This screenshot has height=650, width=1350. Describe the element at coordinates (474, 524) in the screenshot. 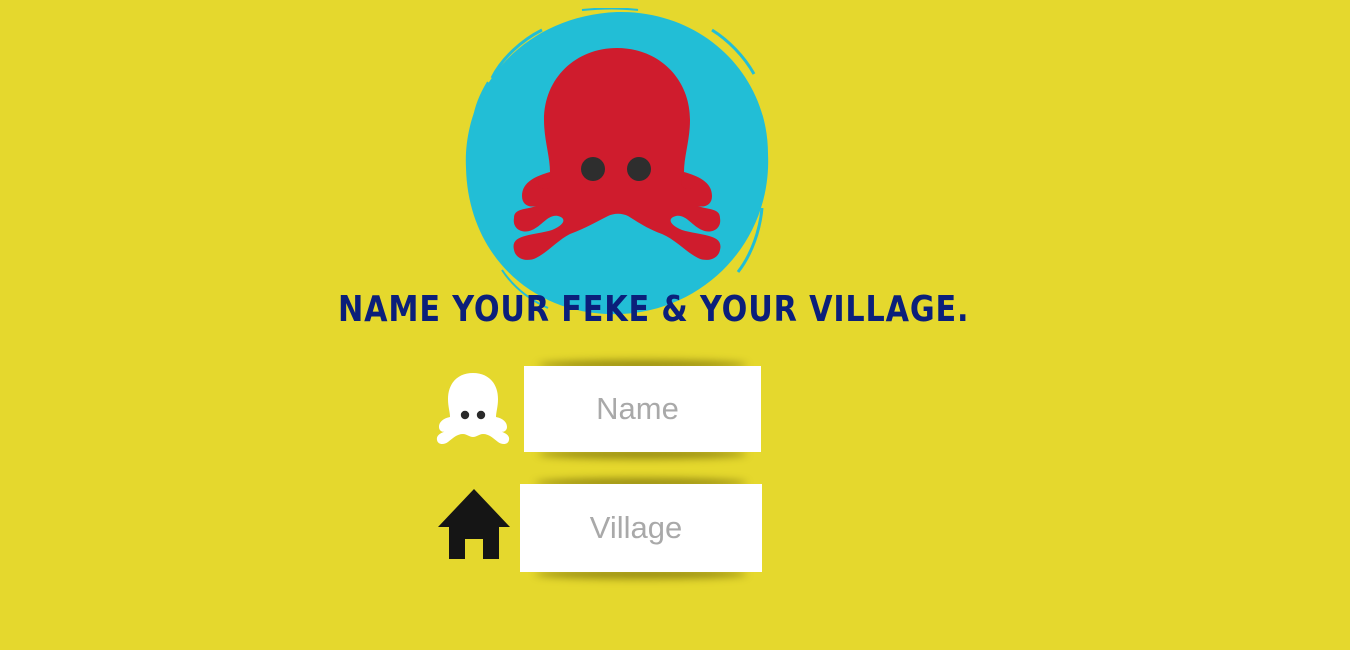

I see `house-icon` at that location.